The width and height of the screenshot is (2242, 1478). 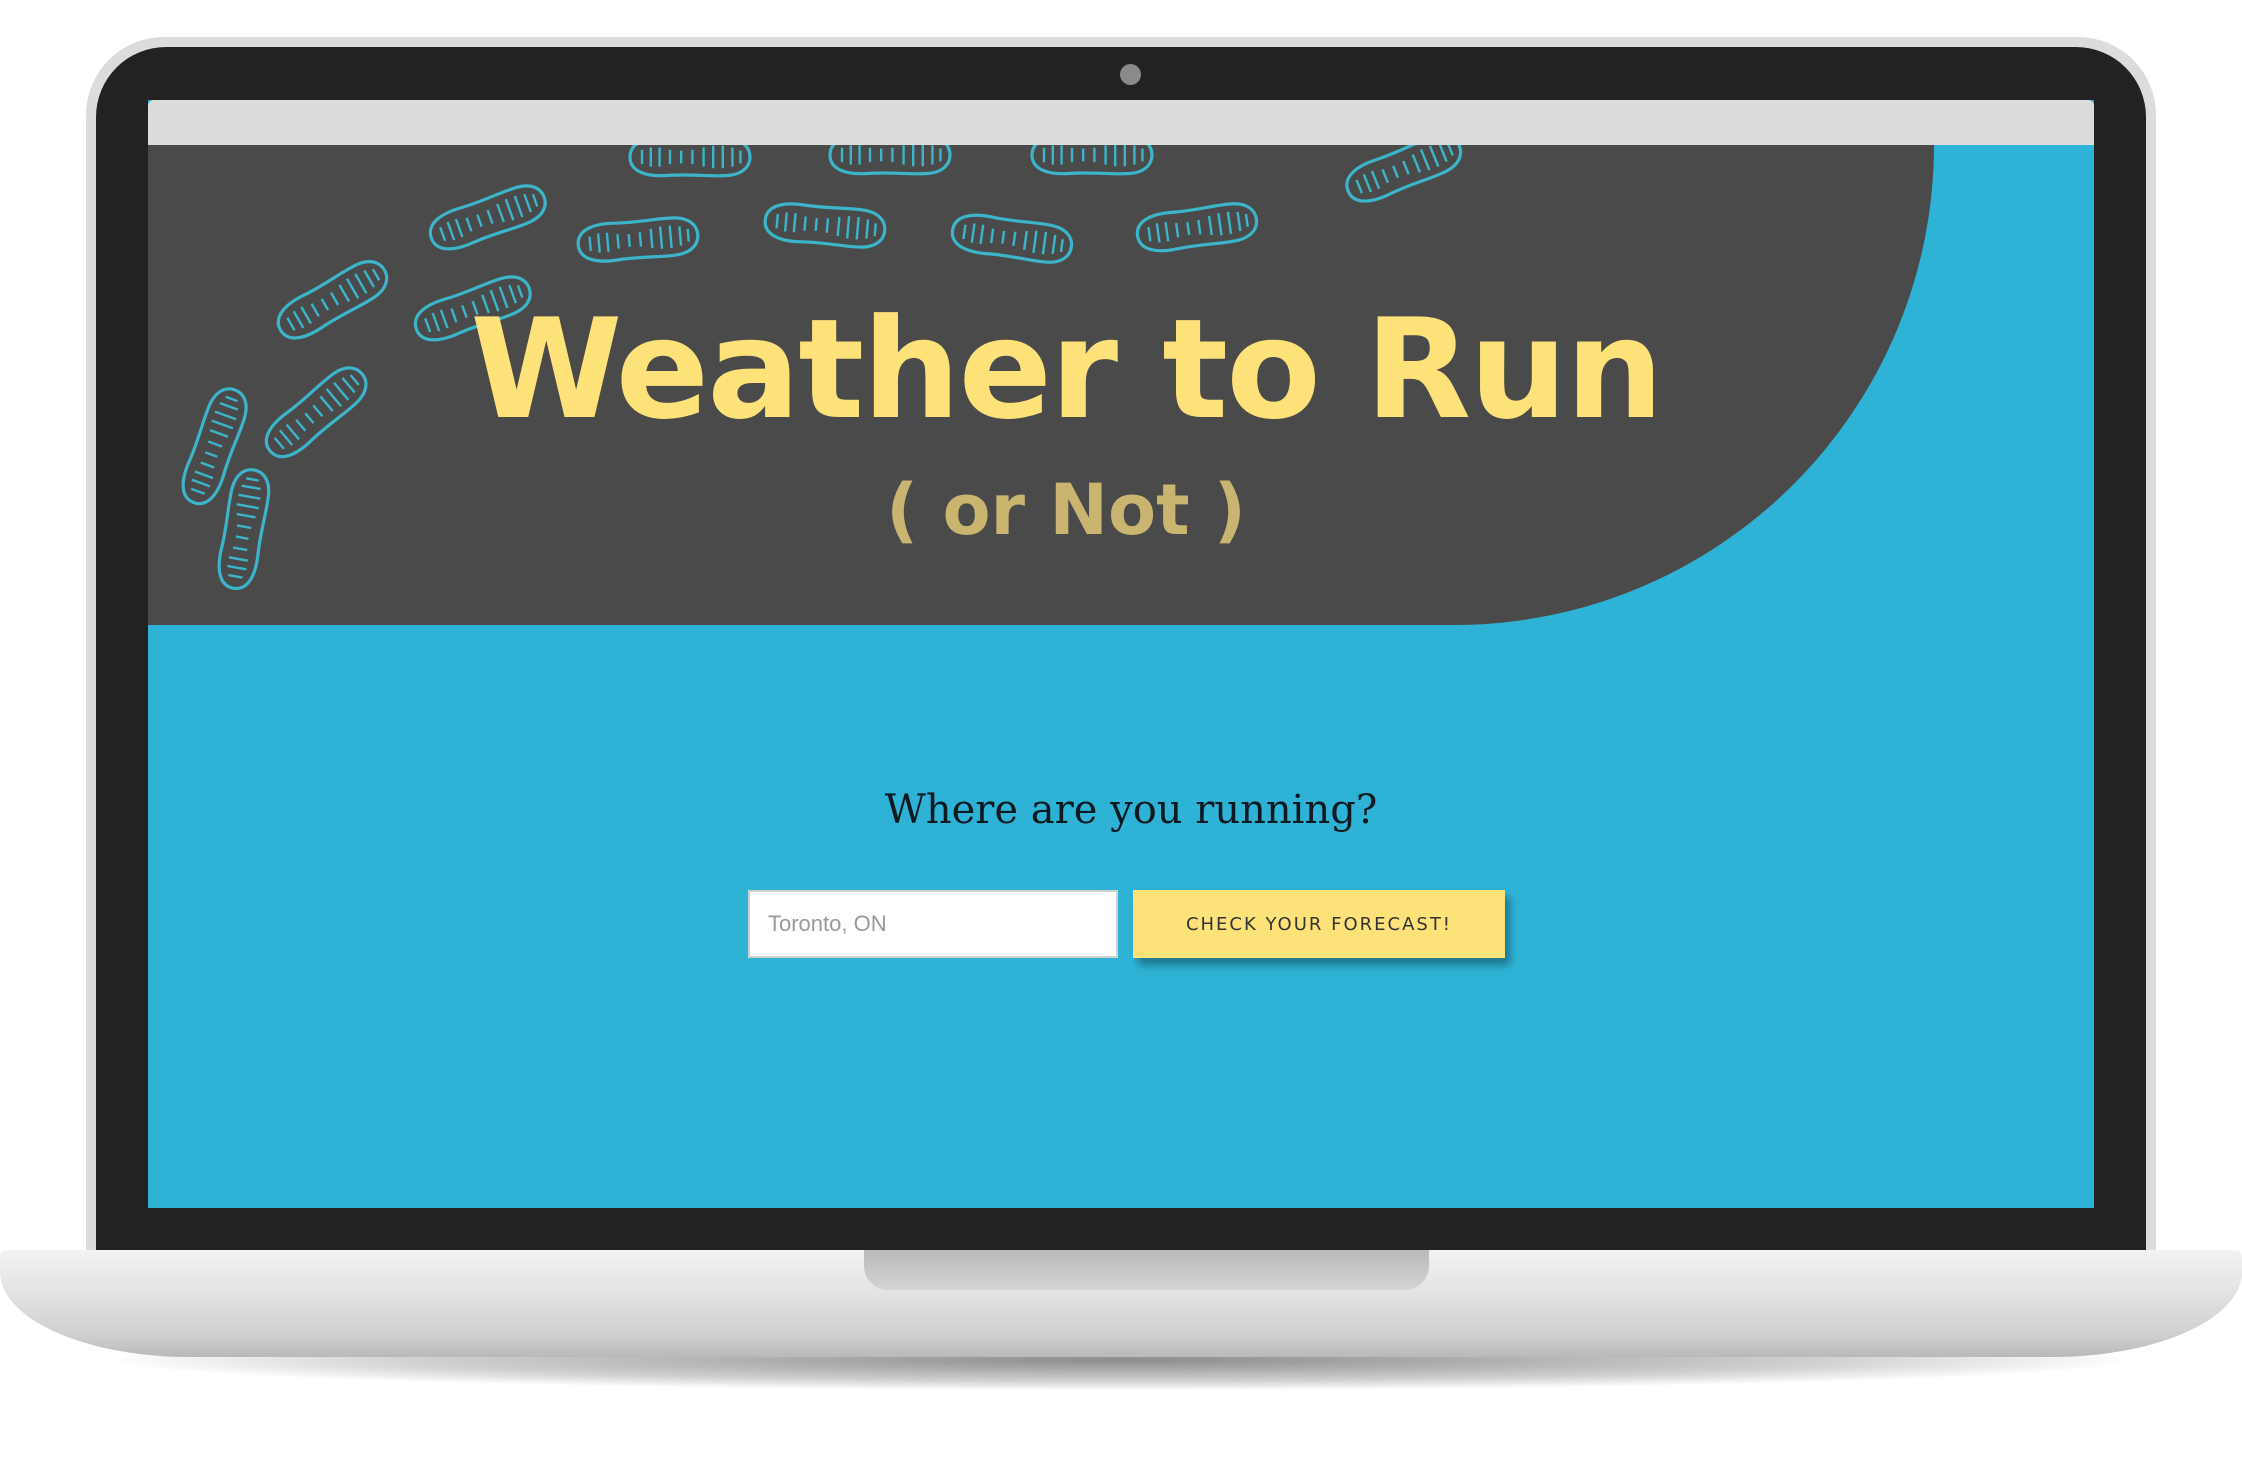 What do you see at coordinates (1067, 369) in the screenshot?
I see `app-title: Weather to Run` at bounding box center [1067, 369].